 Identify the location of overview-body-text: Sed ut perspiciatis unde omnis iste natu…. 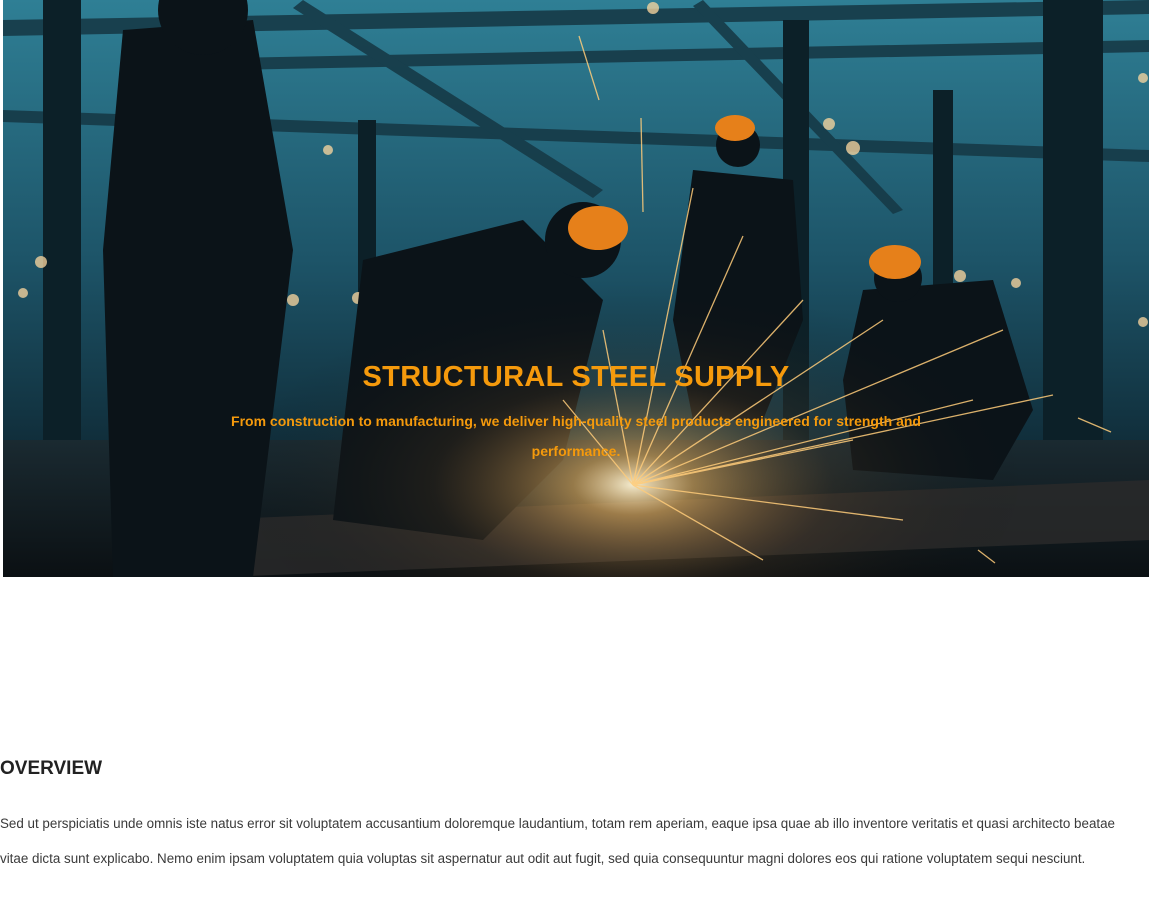
(558, 841).